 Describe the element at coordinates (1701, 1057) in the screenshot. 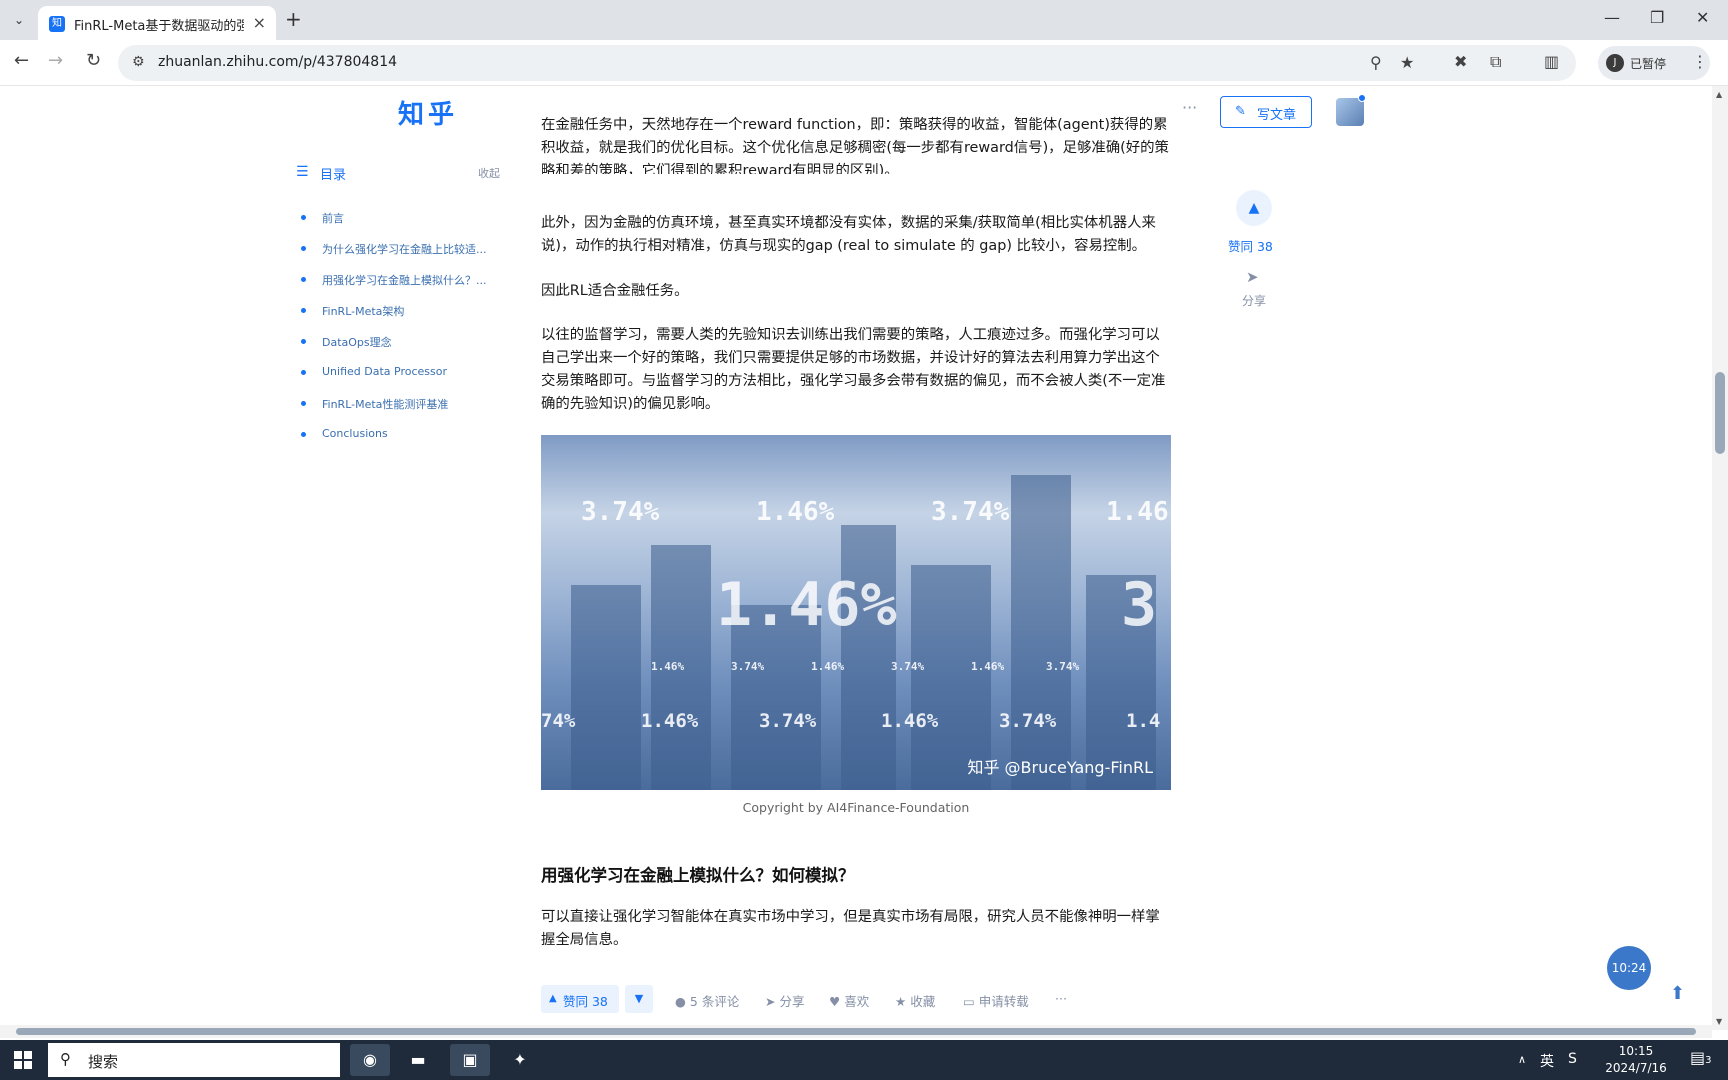

I see `notification-center-icon: ▤3` at that location.